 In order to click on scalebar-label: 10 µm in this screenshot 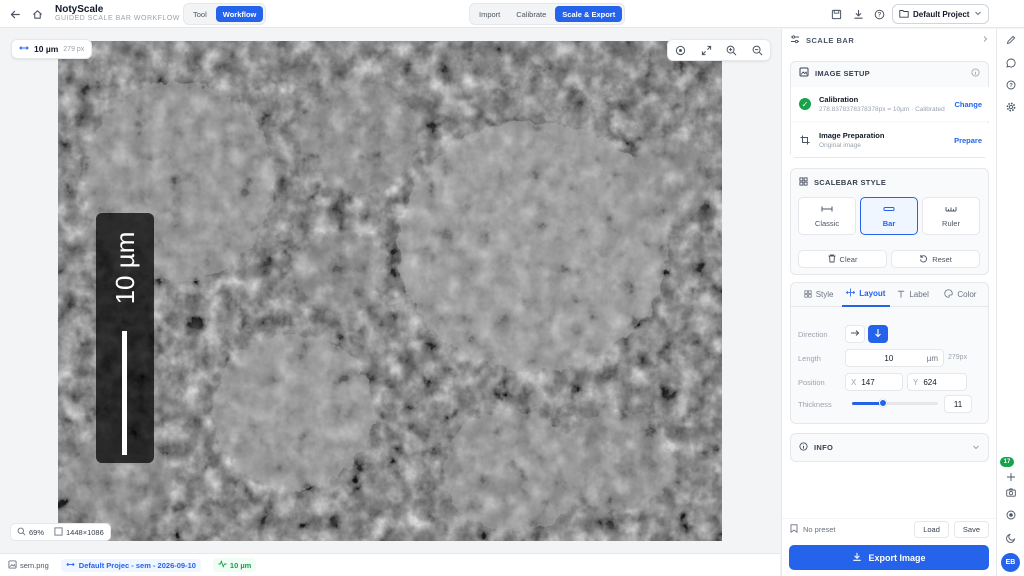, I will do `click(125, 268)`.